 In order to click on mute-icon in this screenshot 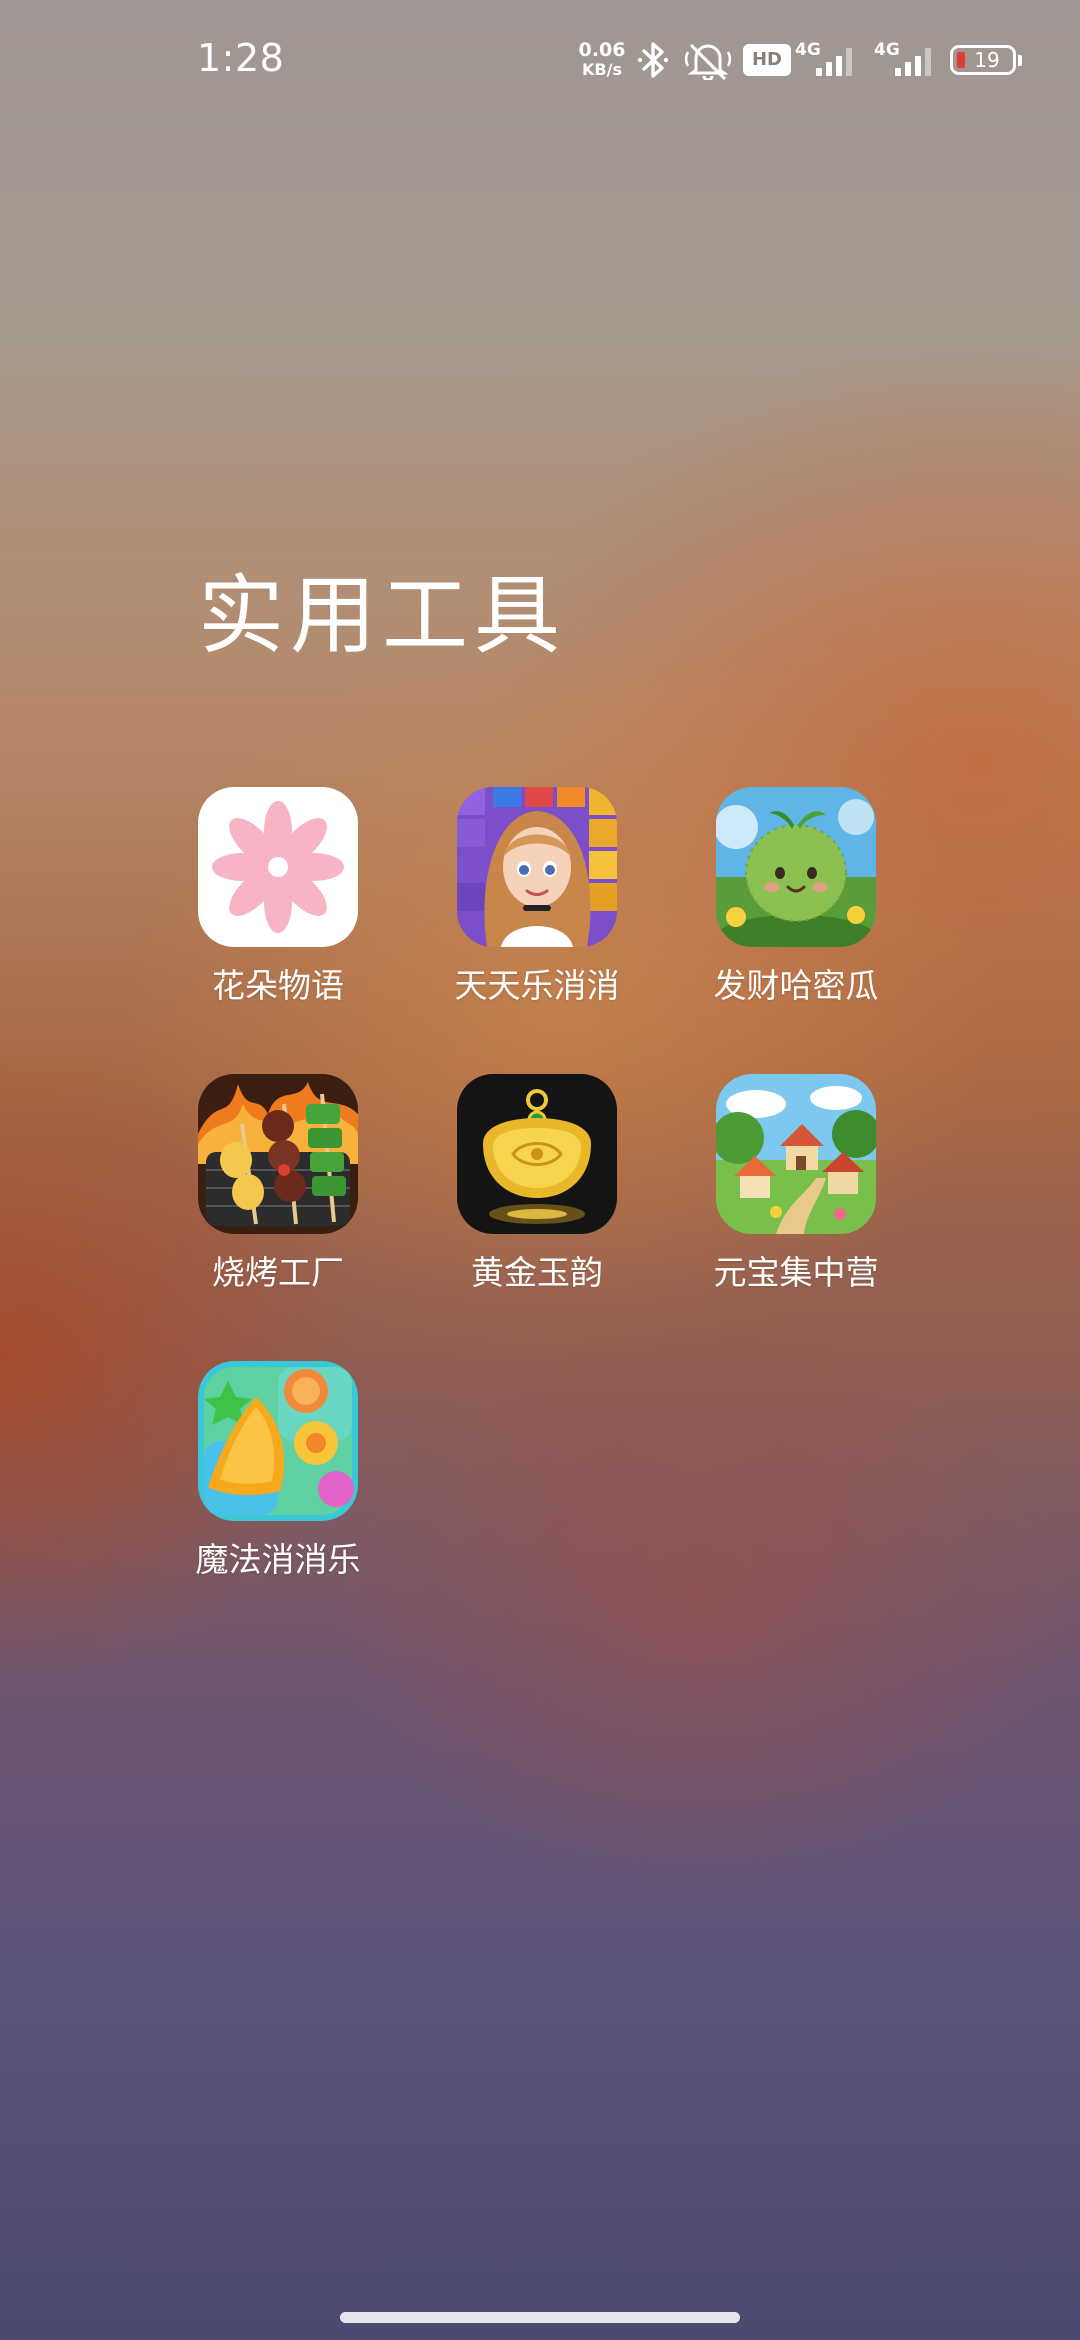, I will do `click(708, 62)`.